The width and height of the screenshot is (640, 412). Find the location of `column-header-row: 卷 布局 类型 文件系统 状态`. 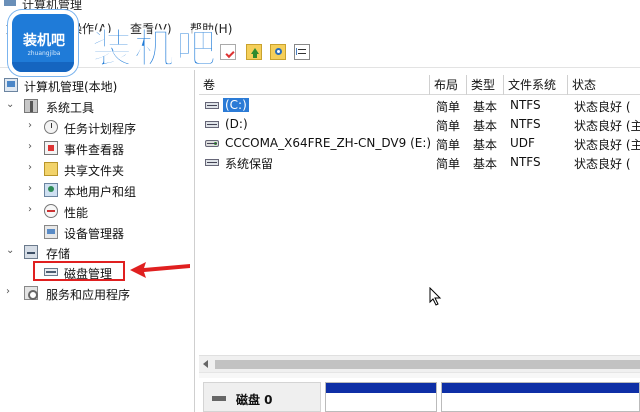

column-header-row: 卷 布局 类型 文件系统 状态 is located at coordinates (419, 85).